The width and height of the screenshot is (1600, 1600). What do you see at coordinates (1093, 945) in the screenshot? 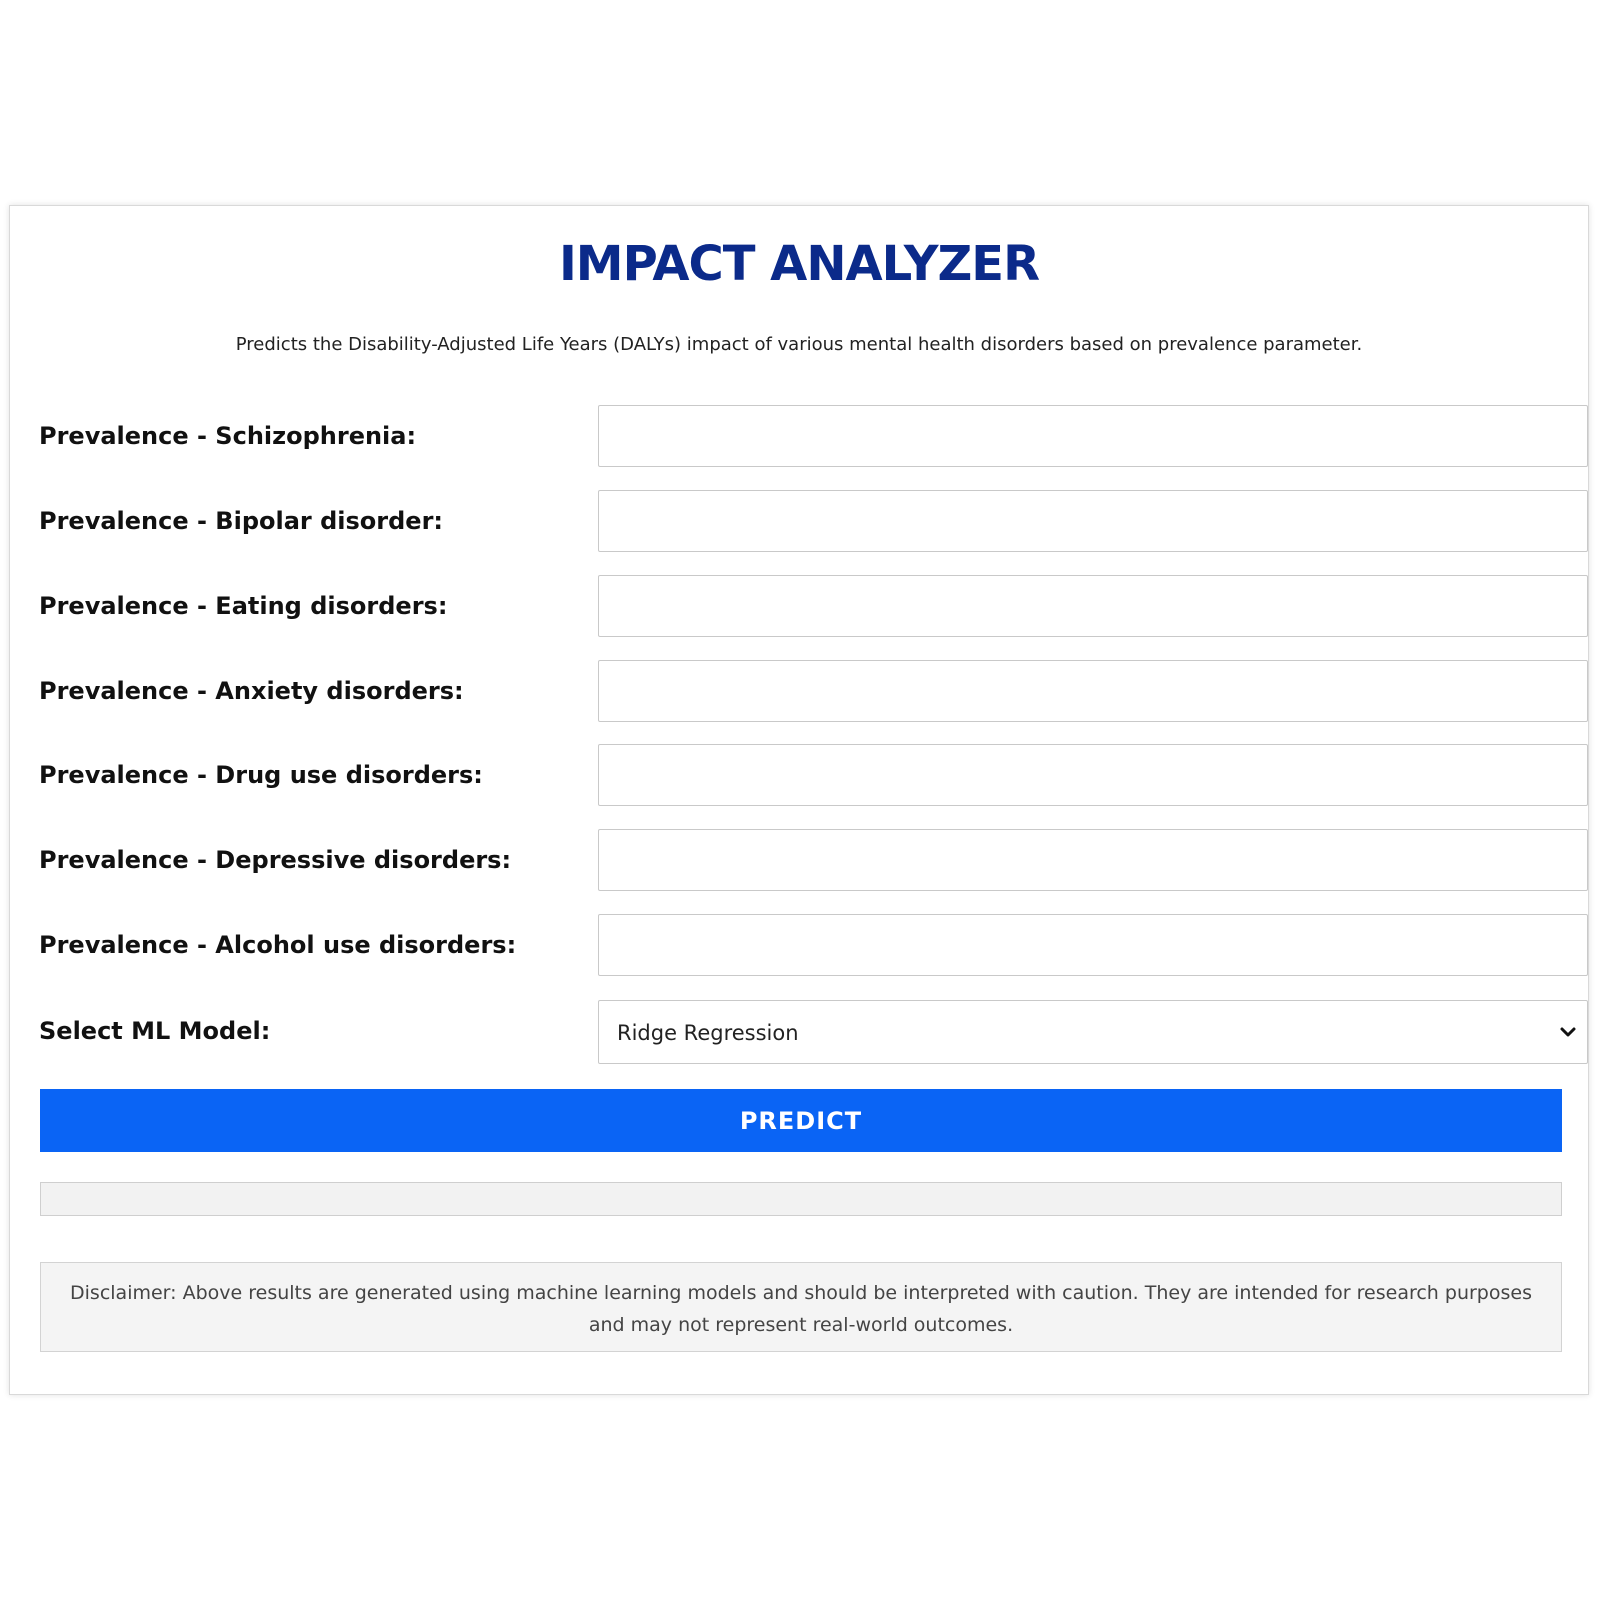
I see `alcohol-use-disorders-input` at bounding box center [1093, 945].